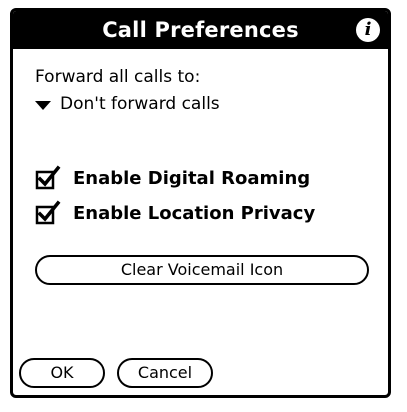 The width and height of the screenshot is (407, 412). Describe the element at coordinates (202, 270) in the screenshot. I see `clear-voicemail-icon-button: Clear Voicemail Icon` at that location.